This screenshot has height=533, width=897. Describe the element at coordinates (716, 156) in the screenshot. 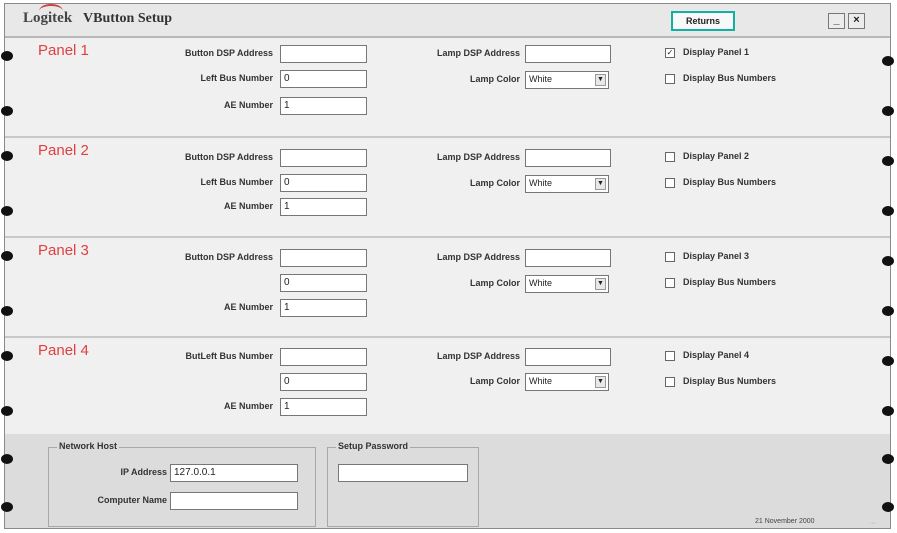

I see `display-panel-label: Display Panel 2` at that location.